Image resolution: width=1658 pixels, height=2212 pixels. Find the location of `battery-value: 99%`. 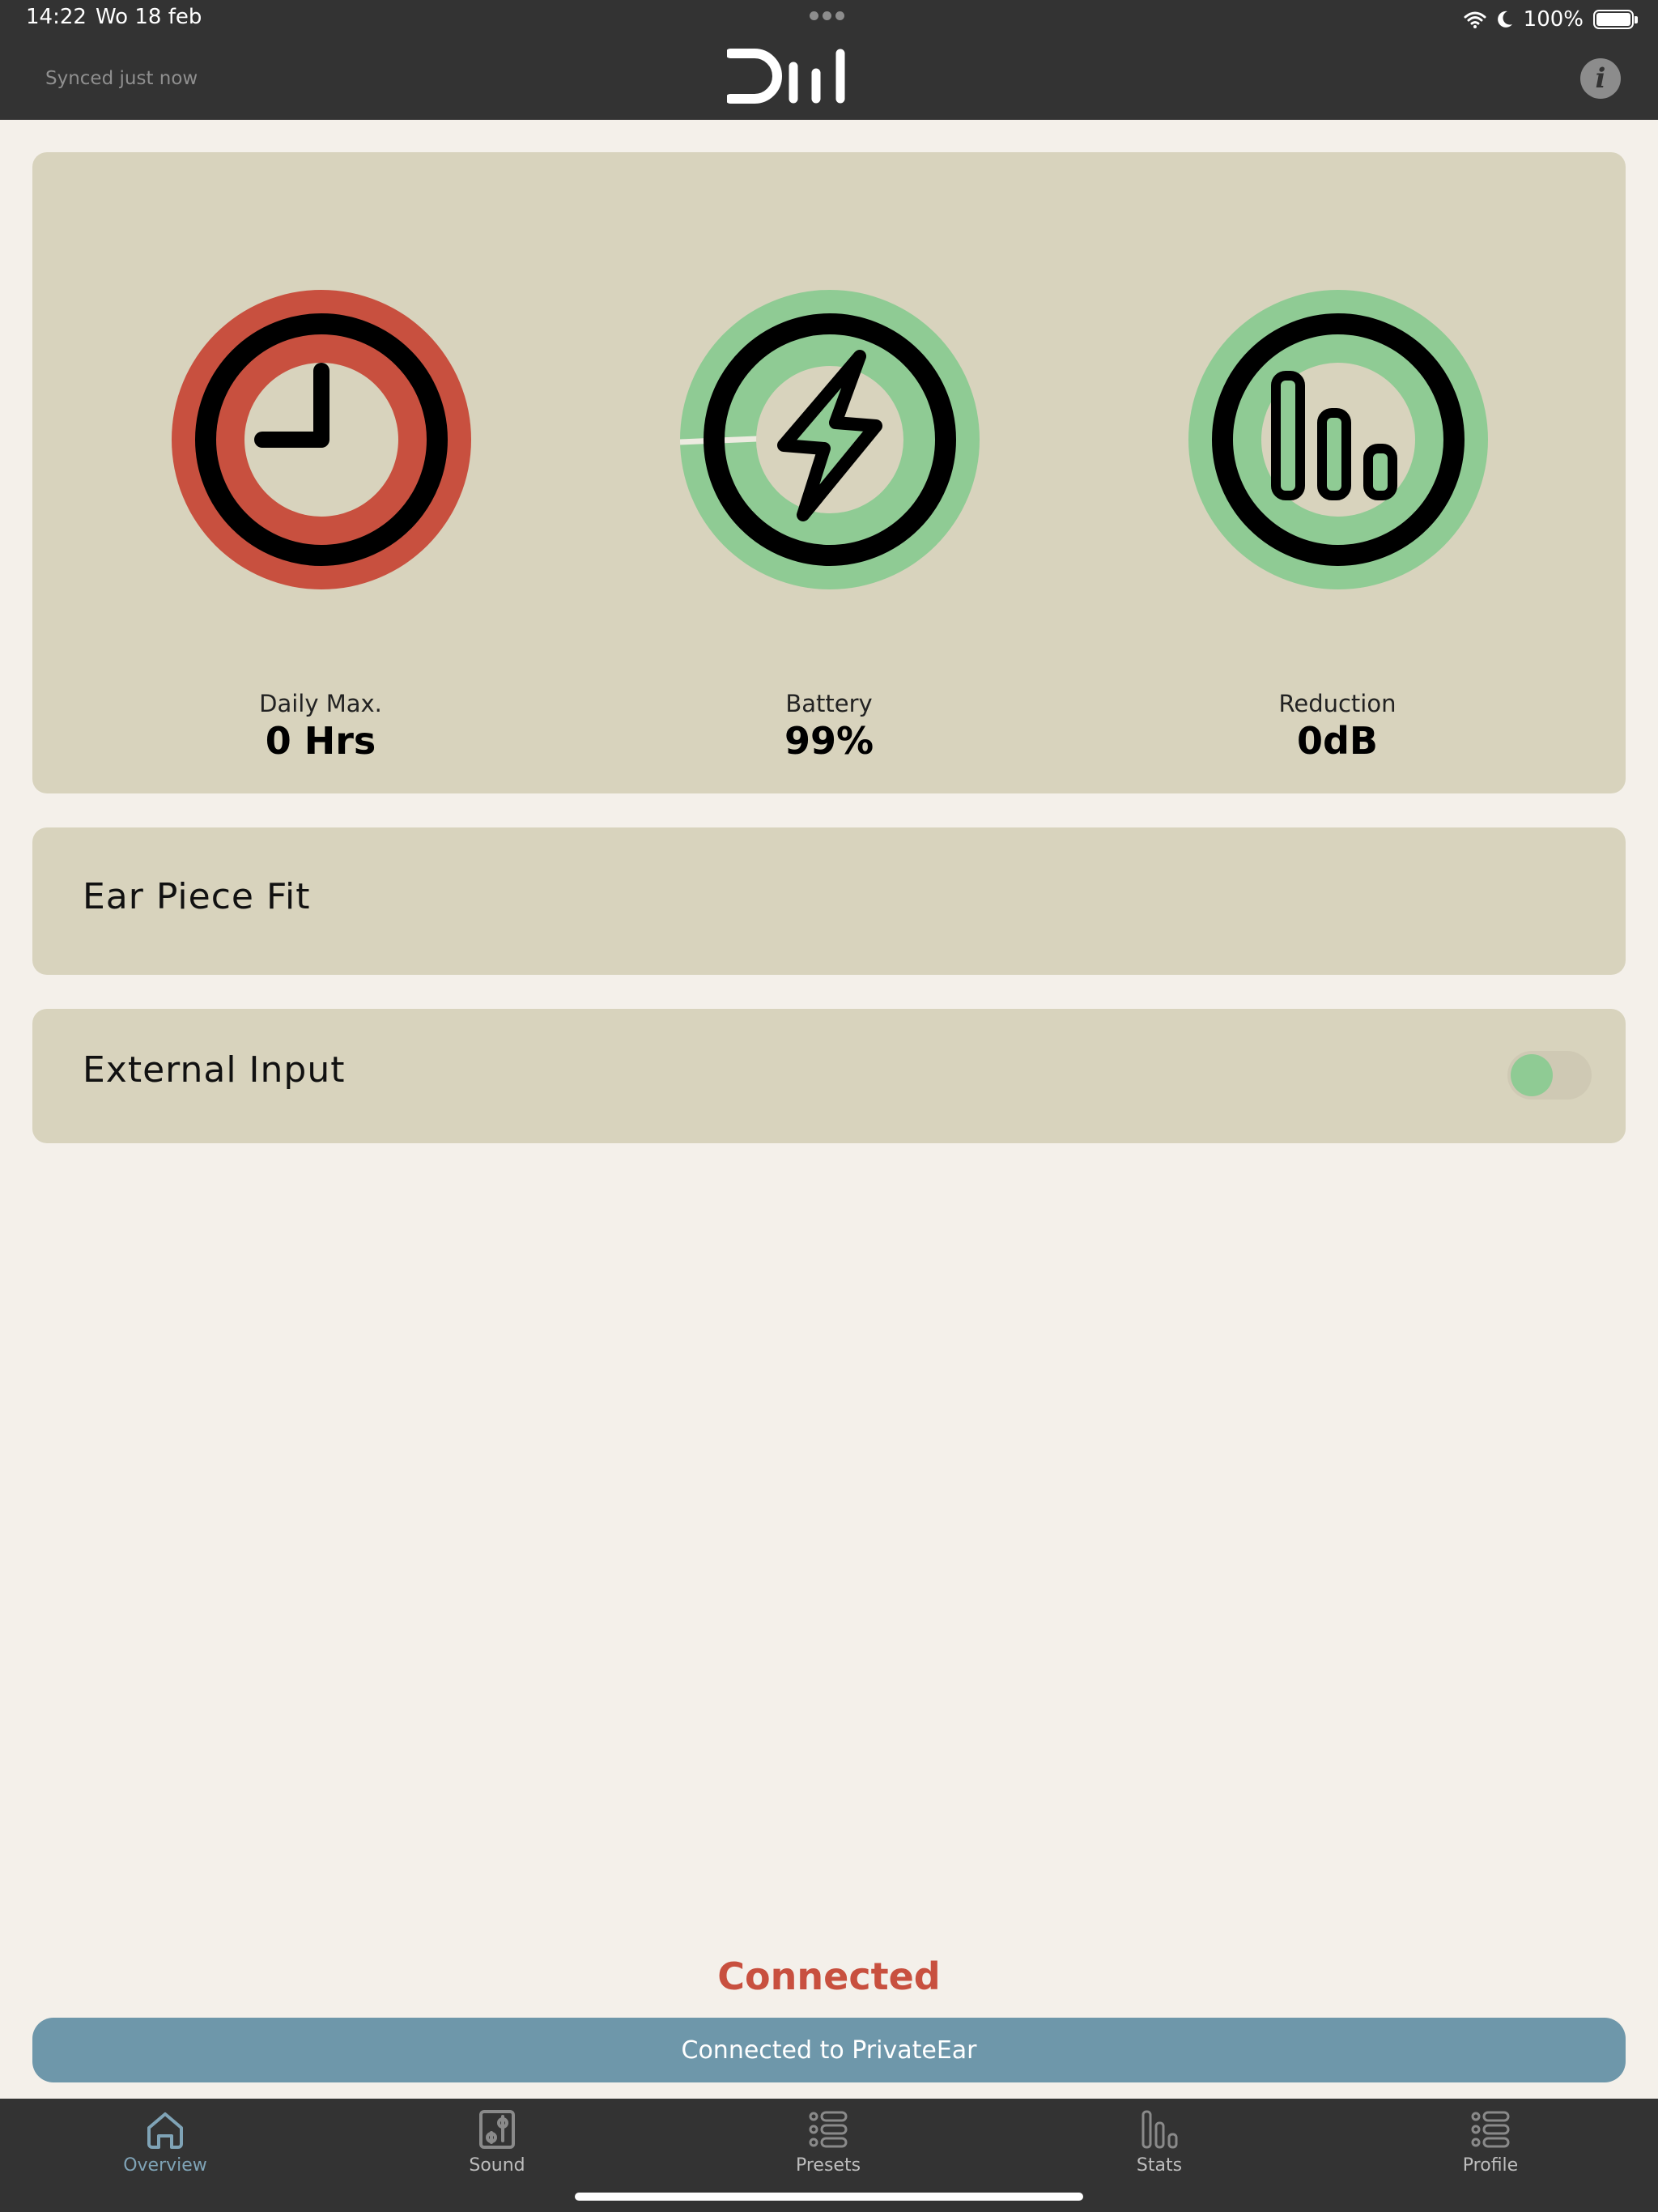

battery-value: 99% is located at coordinates (829, 741).